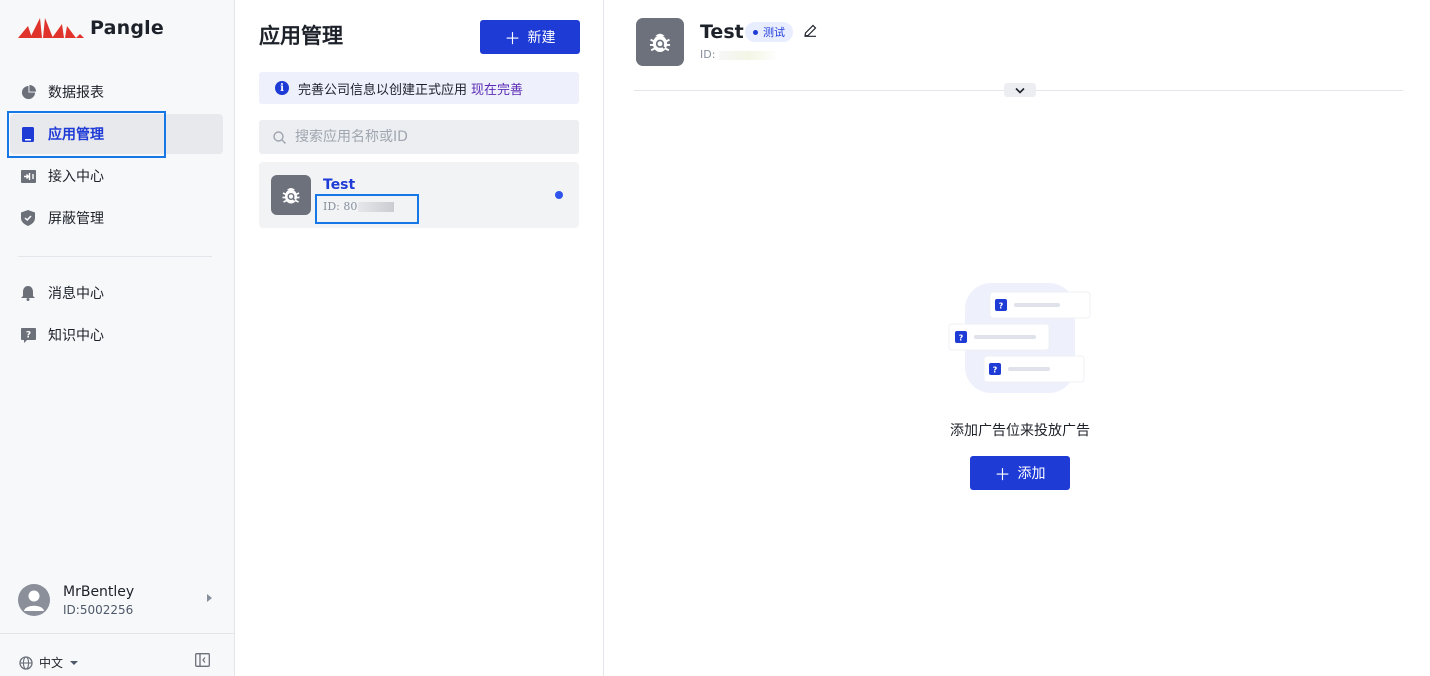  What do you see at coordinates (116, 293) in the screenshot?
I see `sidebar-item-messages: 消息中心` at bounding box center [116, 293].